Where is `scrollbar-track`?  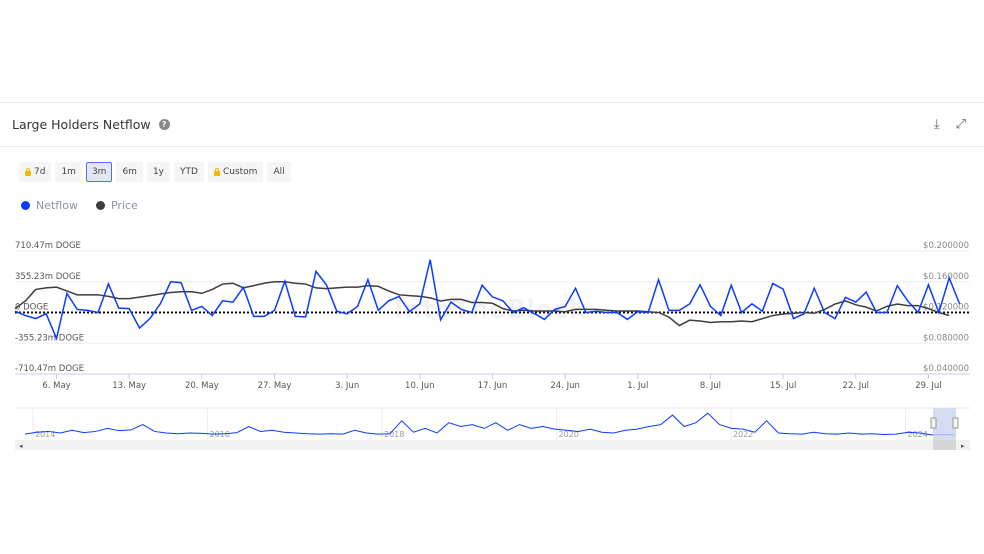 scrollbar-track is located at coordinates (492, 445).